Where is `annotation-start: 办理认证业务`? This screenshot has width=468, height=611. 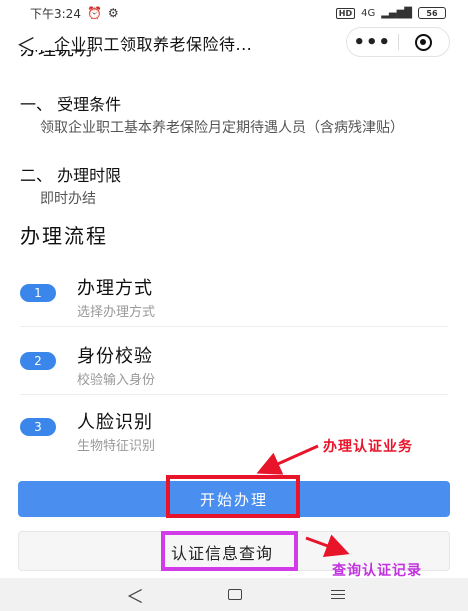
annotation-start: 办理认证业务 is located at coordinates (368, 447).